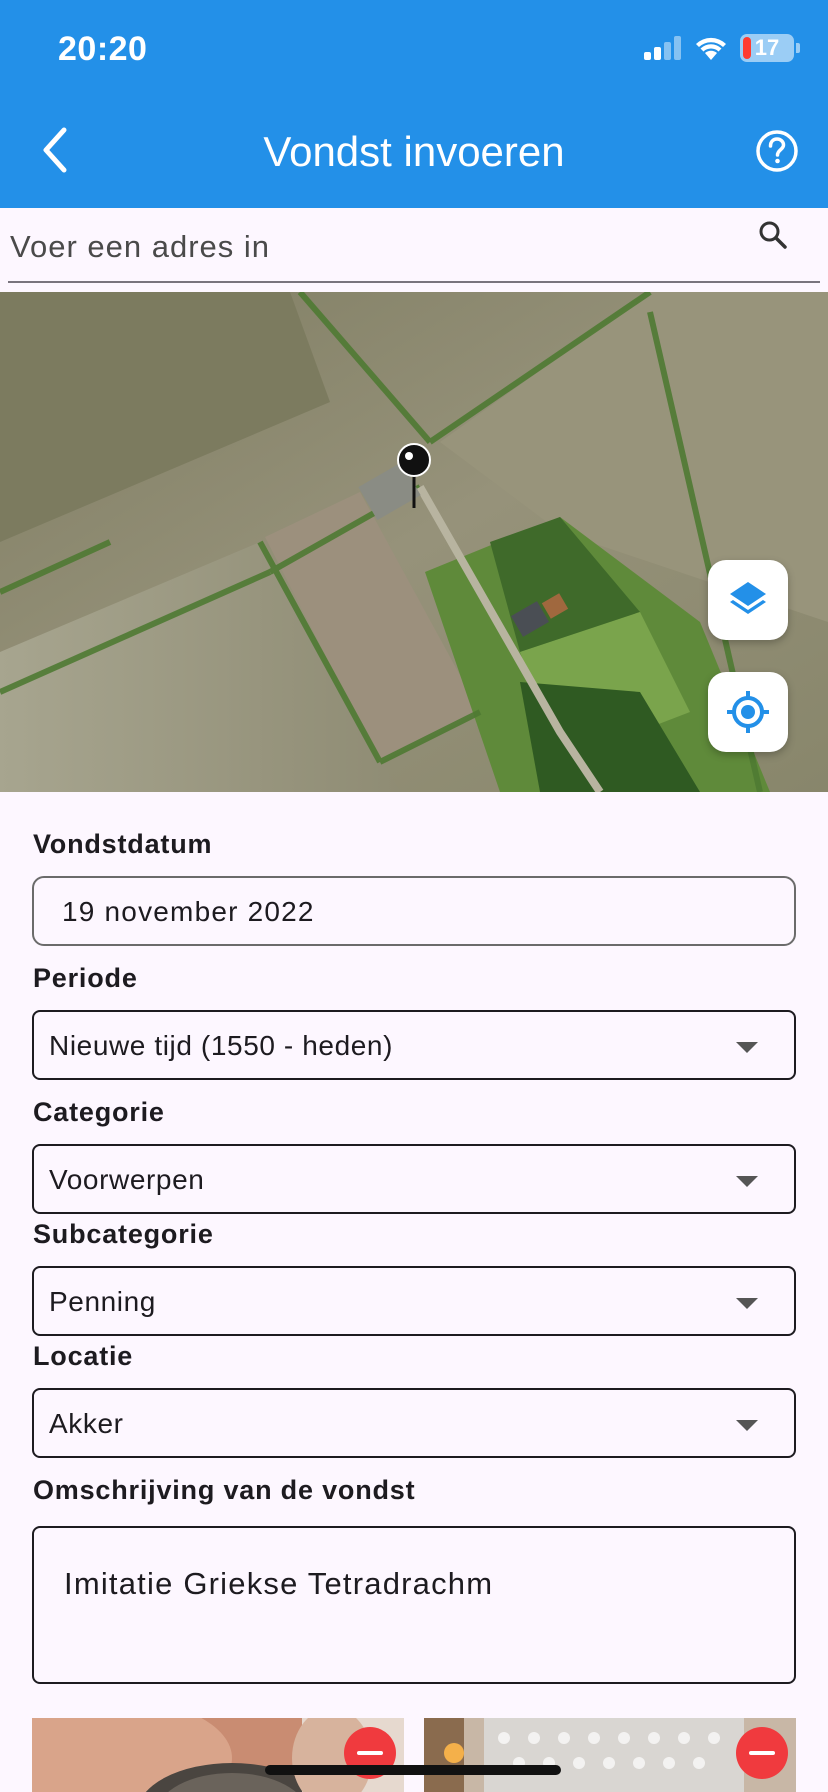 This screenshot has width=828, height=1792. I want to click on map-pin-icon, so click(414, 475).